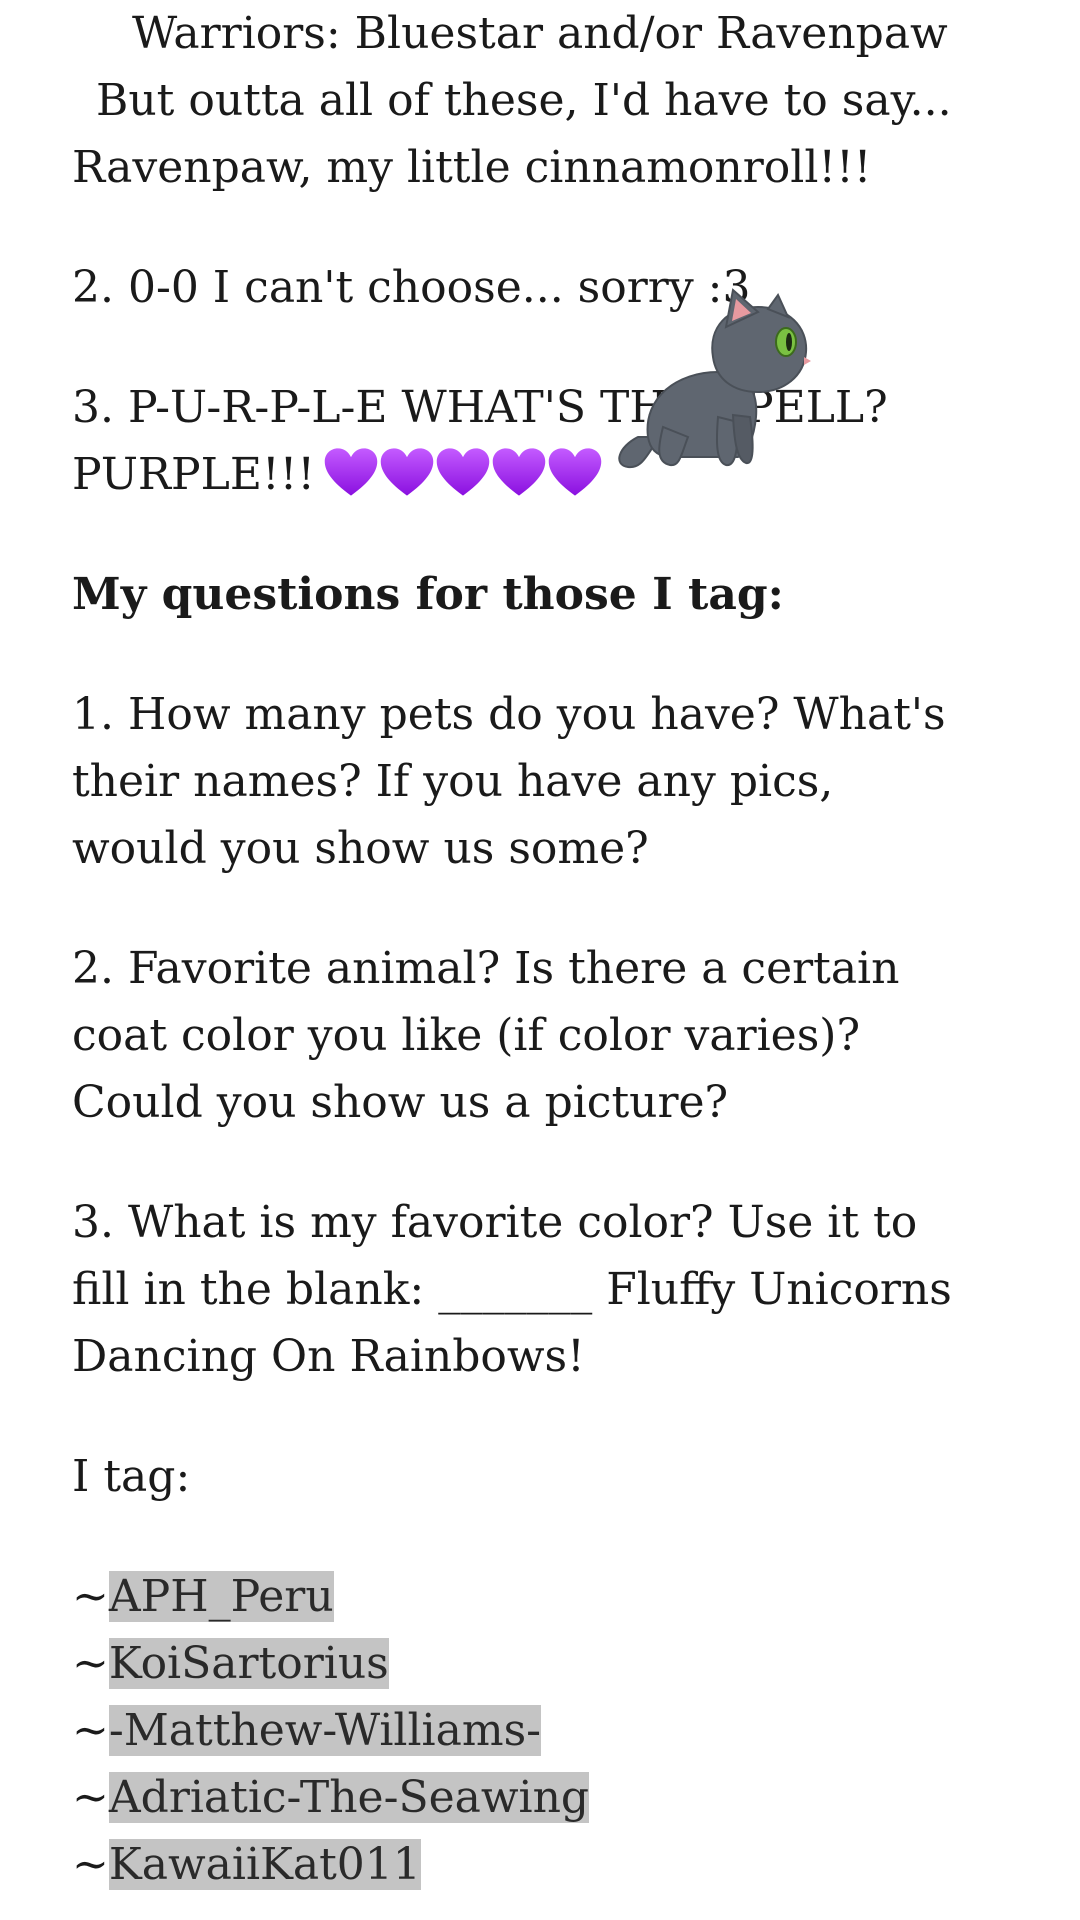 Image resolution: width=1080 pixels, height=1920 pixels. What do you see at coordinates (714, 378) in the screenshot?
I see `gray-cat-sticker-icon` at bounding box center [714, 378].